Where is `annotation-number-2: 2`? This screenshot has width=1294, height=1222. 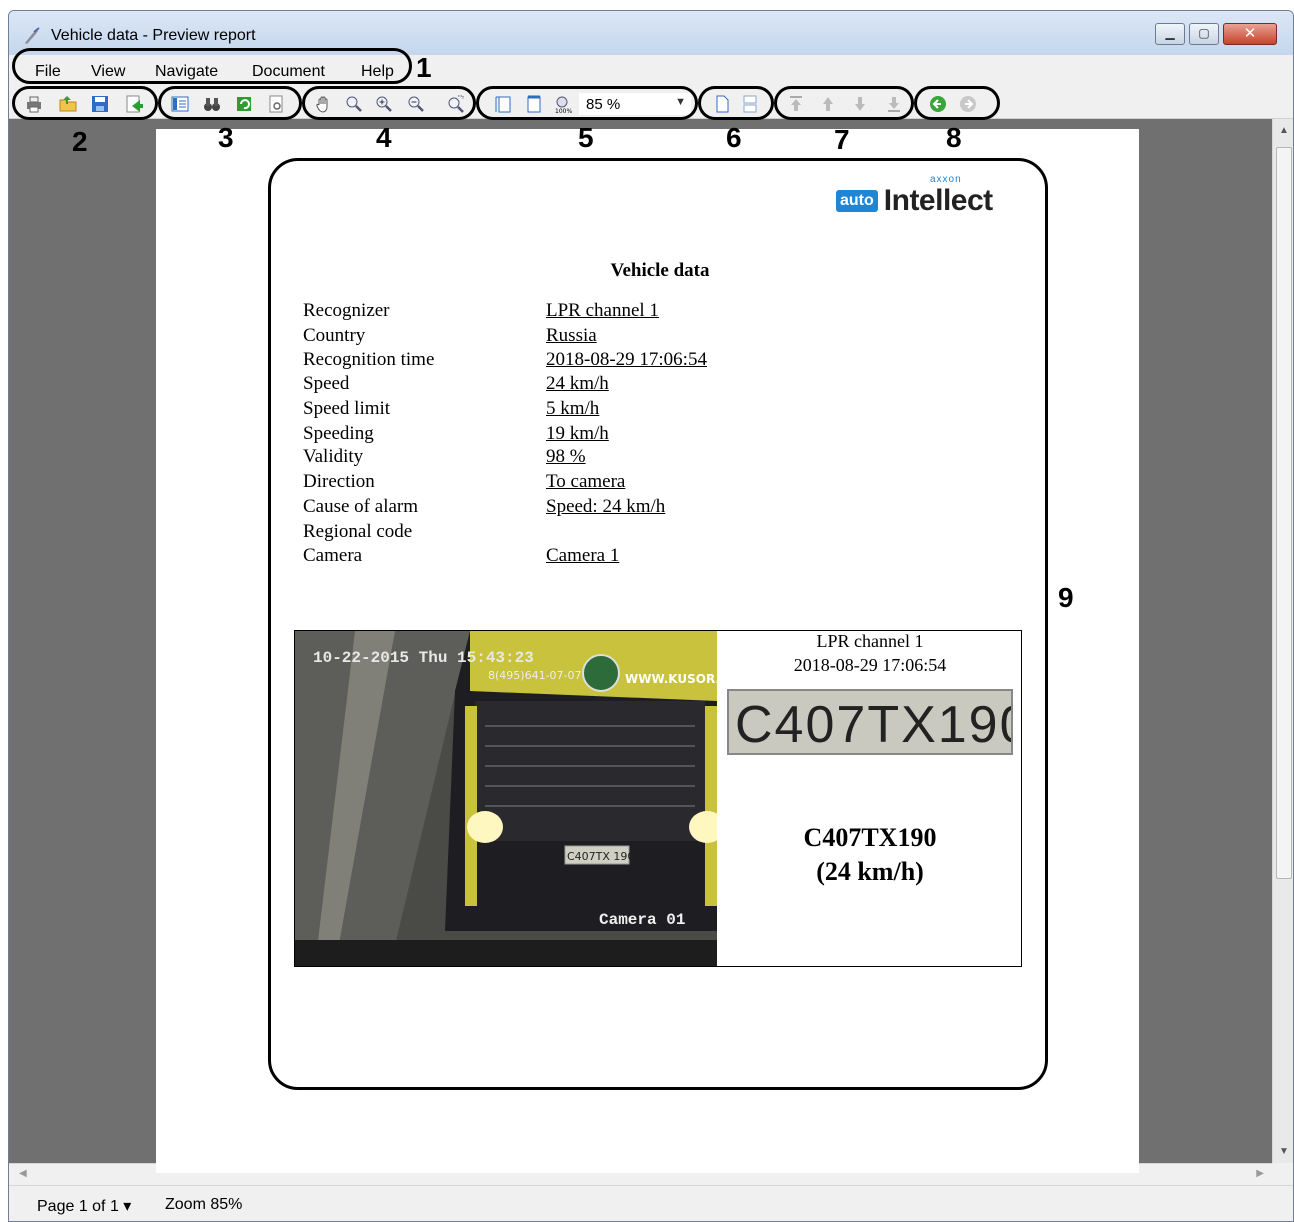
annotation-number-2: 2 is located at coordinates (80, 141).